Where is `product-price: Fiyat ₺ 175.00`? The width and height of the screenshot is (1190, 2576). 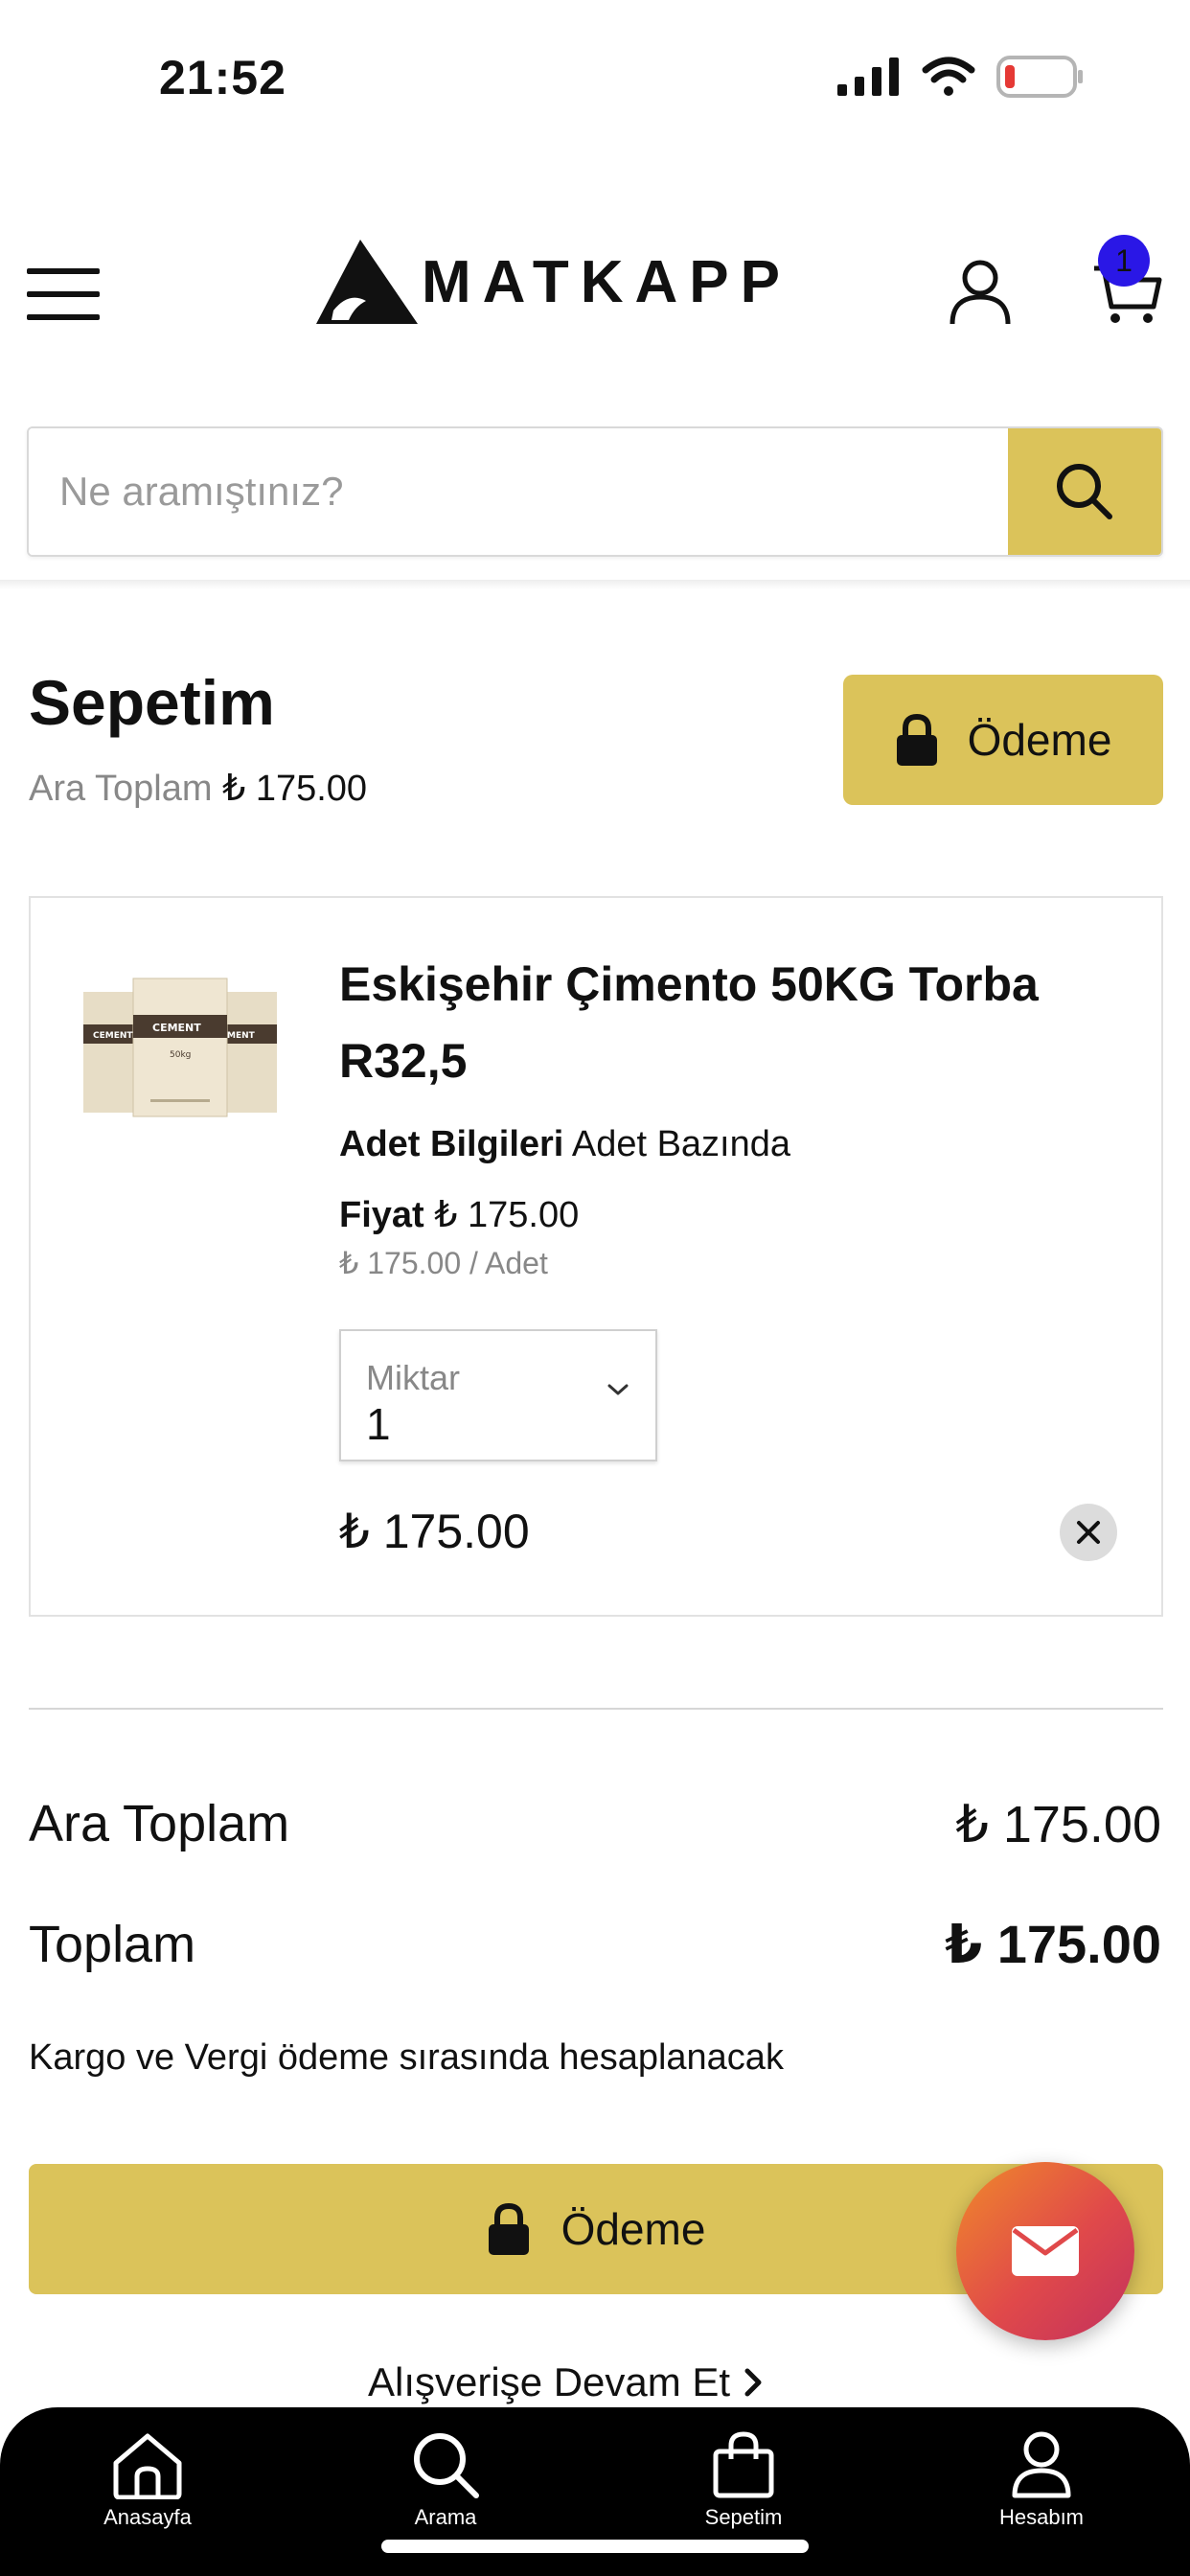 product-price: Fiyat ₺ 175.00 is located at coordinates (459, 1214).